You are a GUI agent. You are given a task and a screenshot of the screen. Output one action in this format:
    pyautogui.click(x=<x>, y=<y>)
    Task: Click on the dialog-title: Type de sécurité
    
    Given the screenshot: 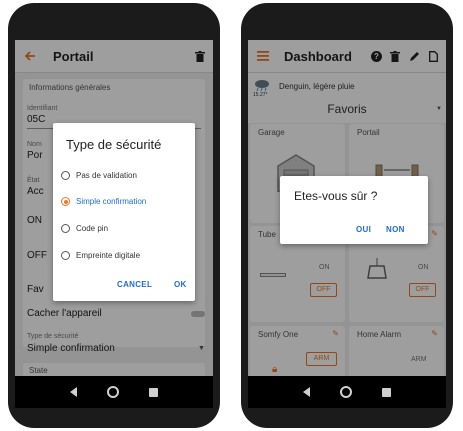 What is the action you would take?
    pyautogui.click(x=114, y=144)
    